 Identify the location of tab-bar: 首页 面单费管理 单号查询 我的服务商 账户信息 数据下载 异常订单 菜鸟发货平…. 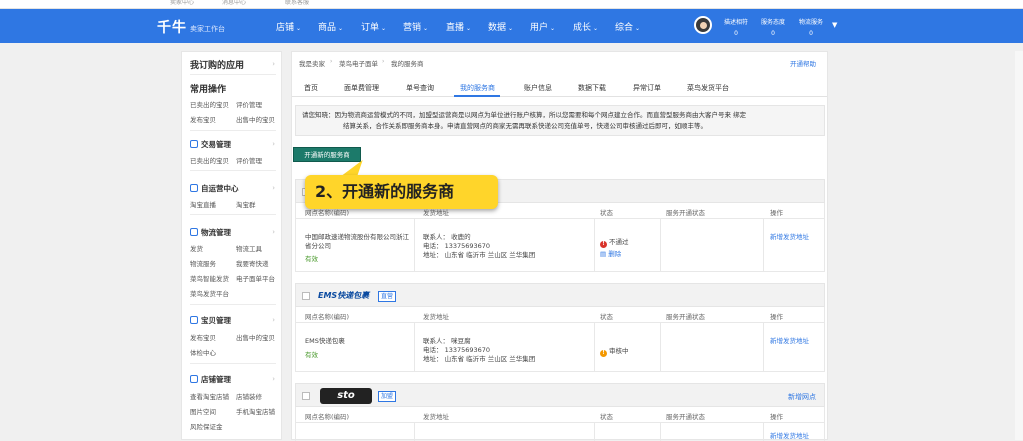
(559, 88).